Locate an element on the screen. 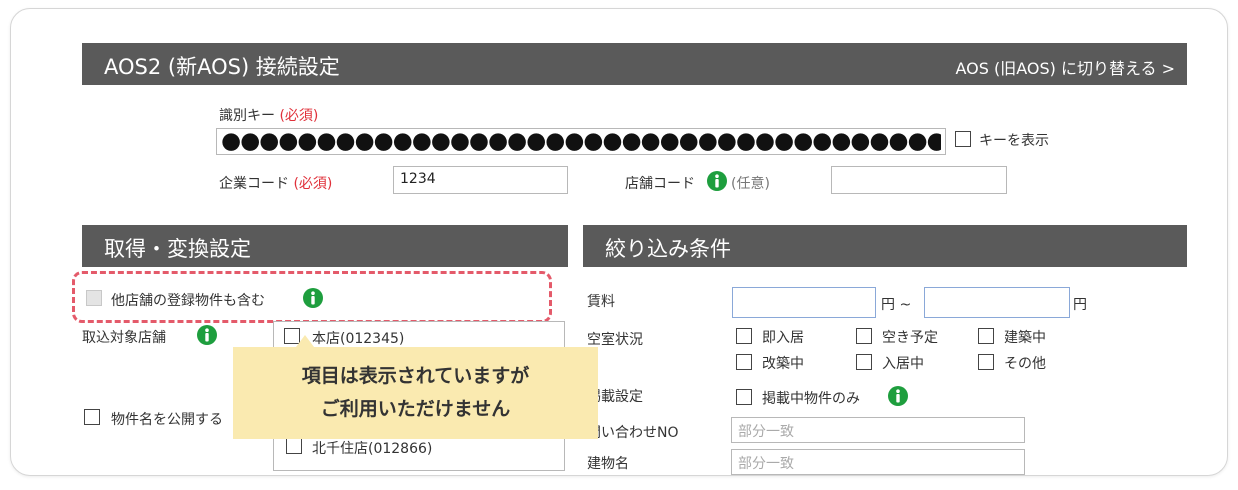 This screenshot has width=1238, height=490. company-code-input: 1234 is located at coordinates (480, 180).